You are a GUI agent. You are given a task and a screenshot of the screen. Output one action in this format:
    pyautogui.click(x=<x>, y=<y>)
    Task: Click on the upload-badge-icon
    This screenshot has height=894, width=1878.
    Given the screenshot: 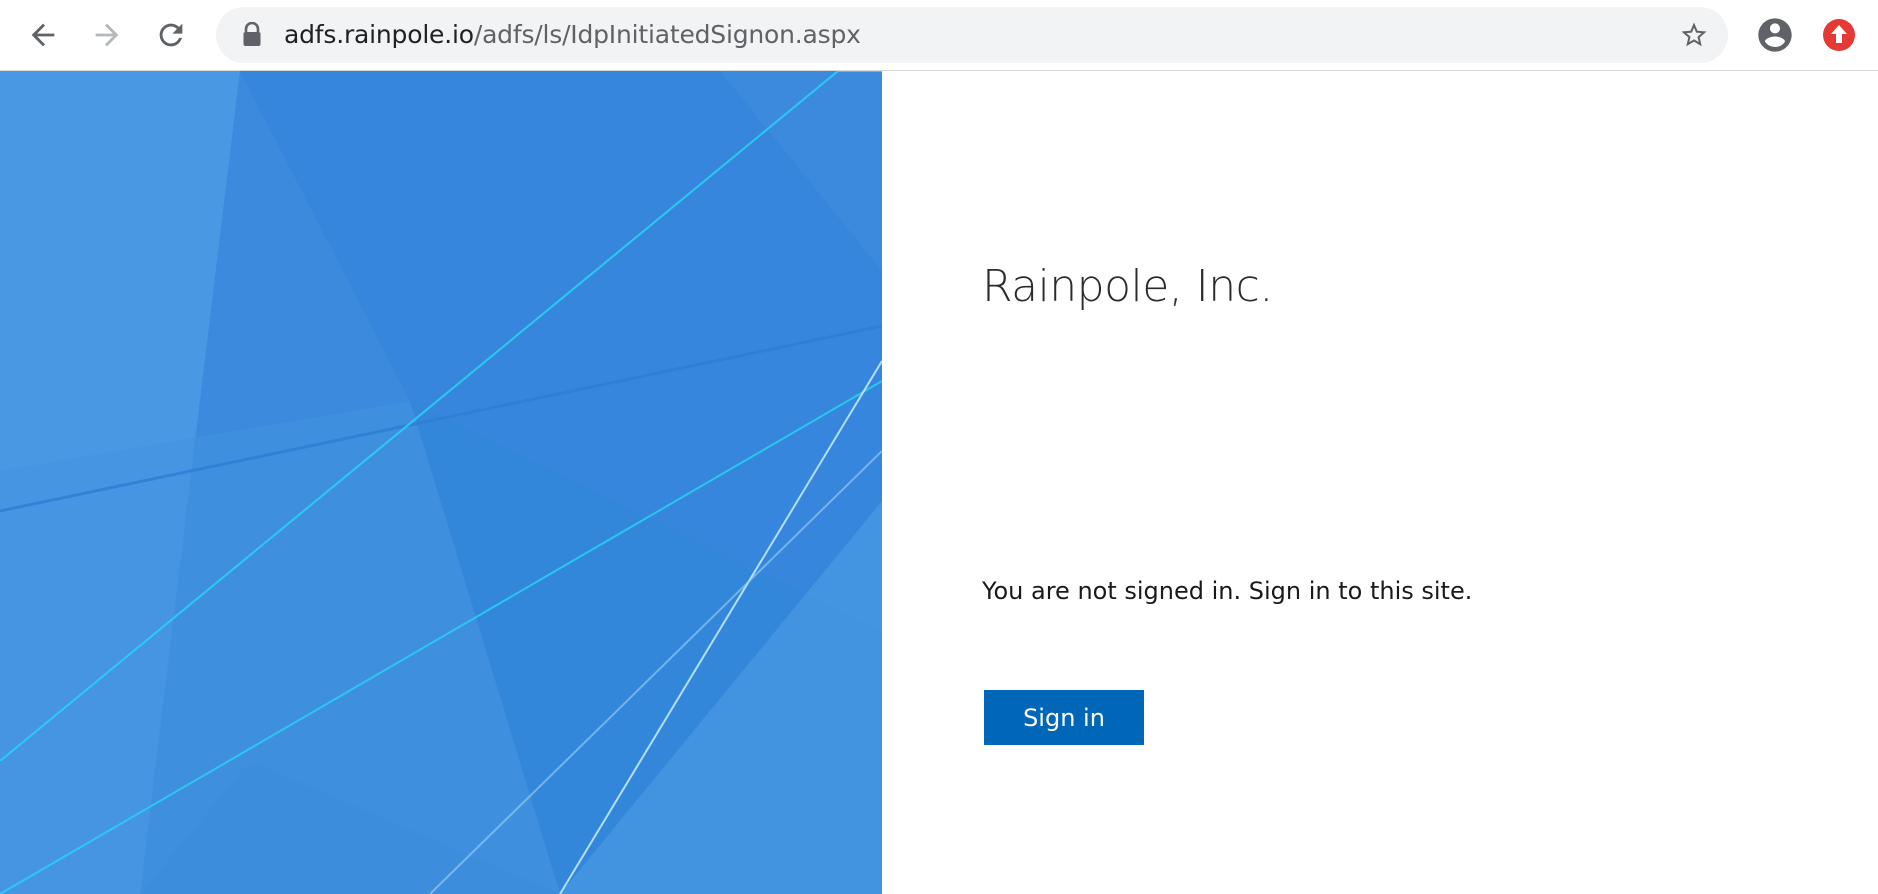 What is the action you would take?
    pyautogui.click(x=1839, y=35)
    